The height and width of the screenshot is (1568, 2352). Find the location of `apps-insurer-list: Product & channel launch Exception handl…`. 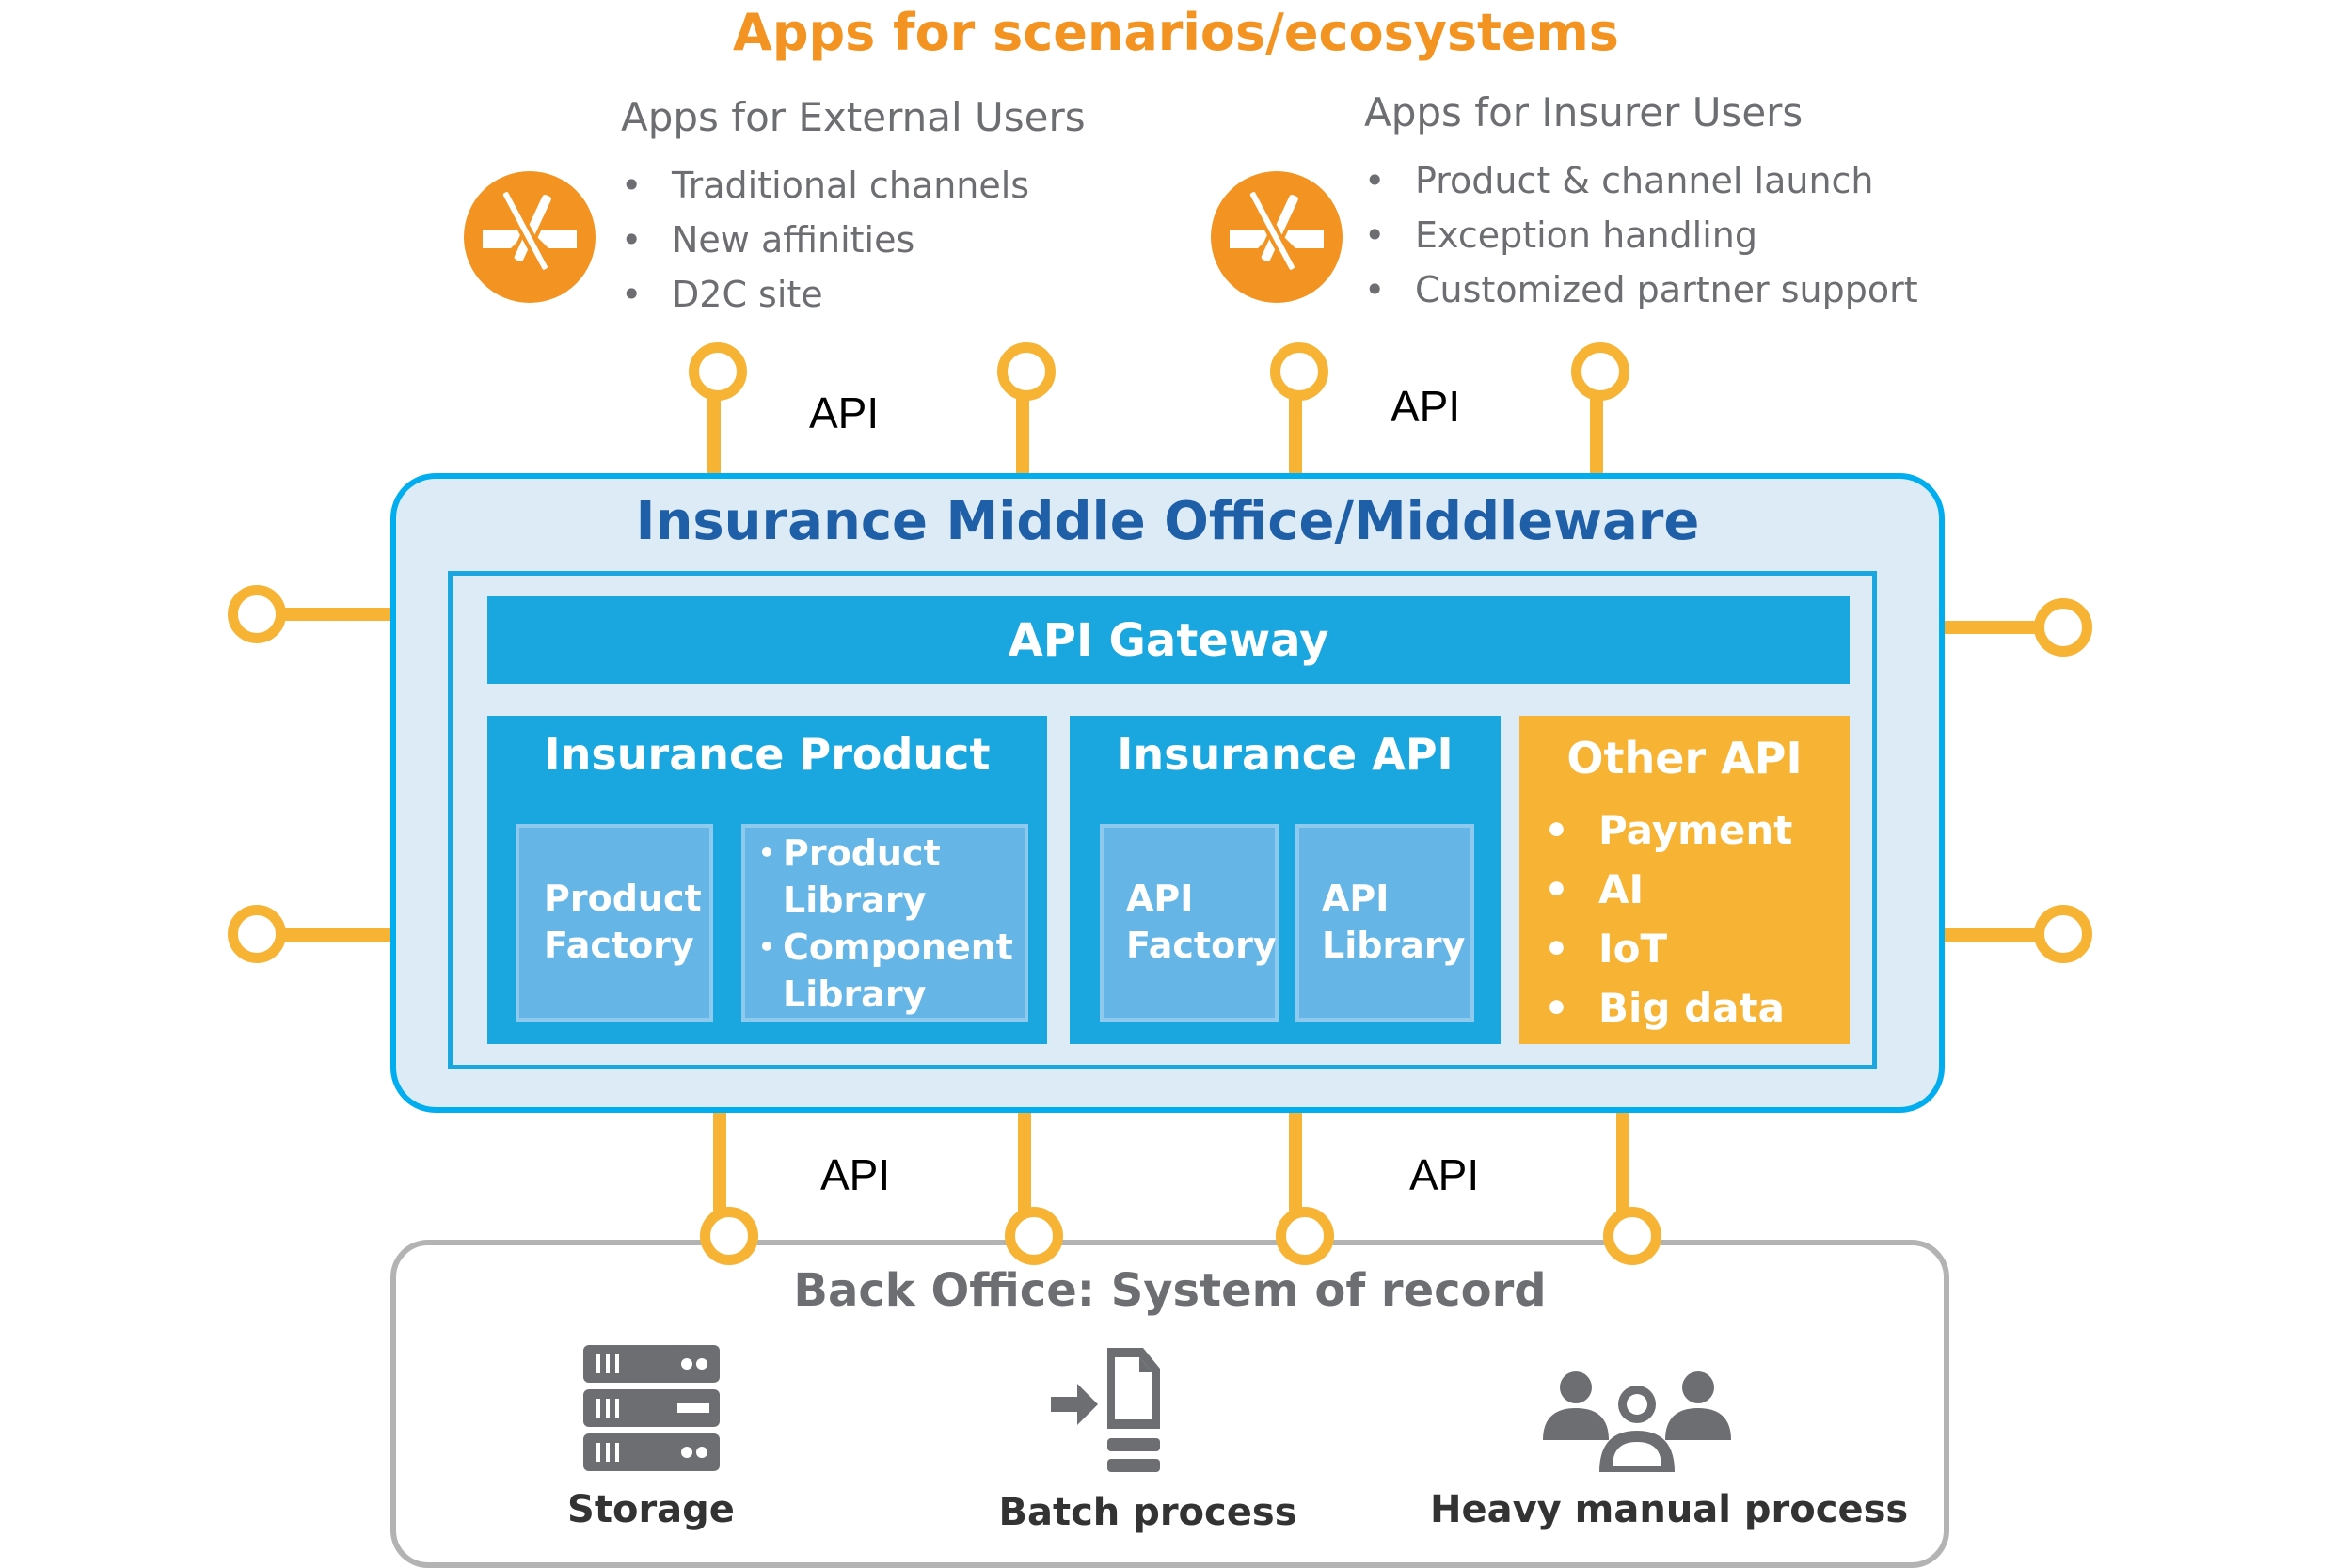

apps-insurer-list: Product & channel launch Exception handl… is located at coordinates (1641, 235).